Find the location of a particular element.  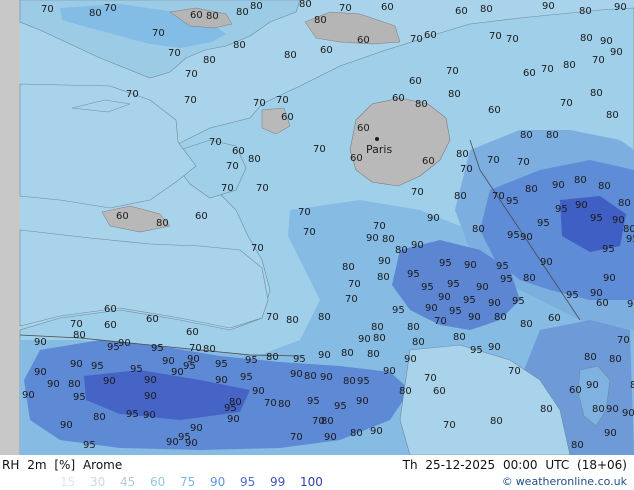

legend-item: 99 is located at coordinates (278, 482).